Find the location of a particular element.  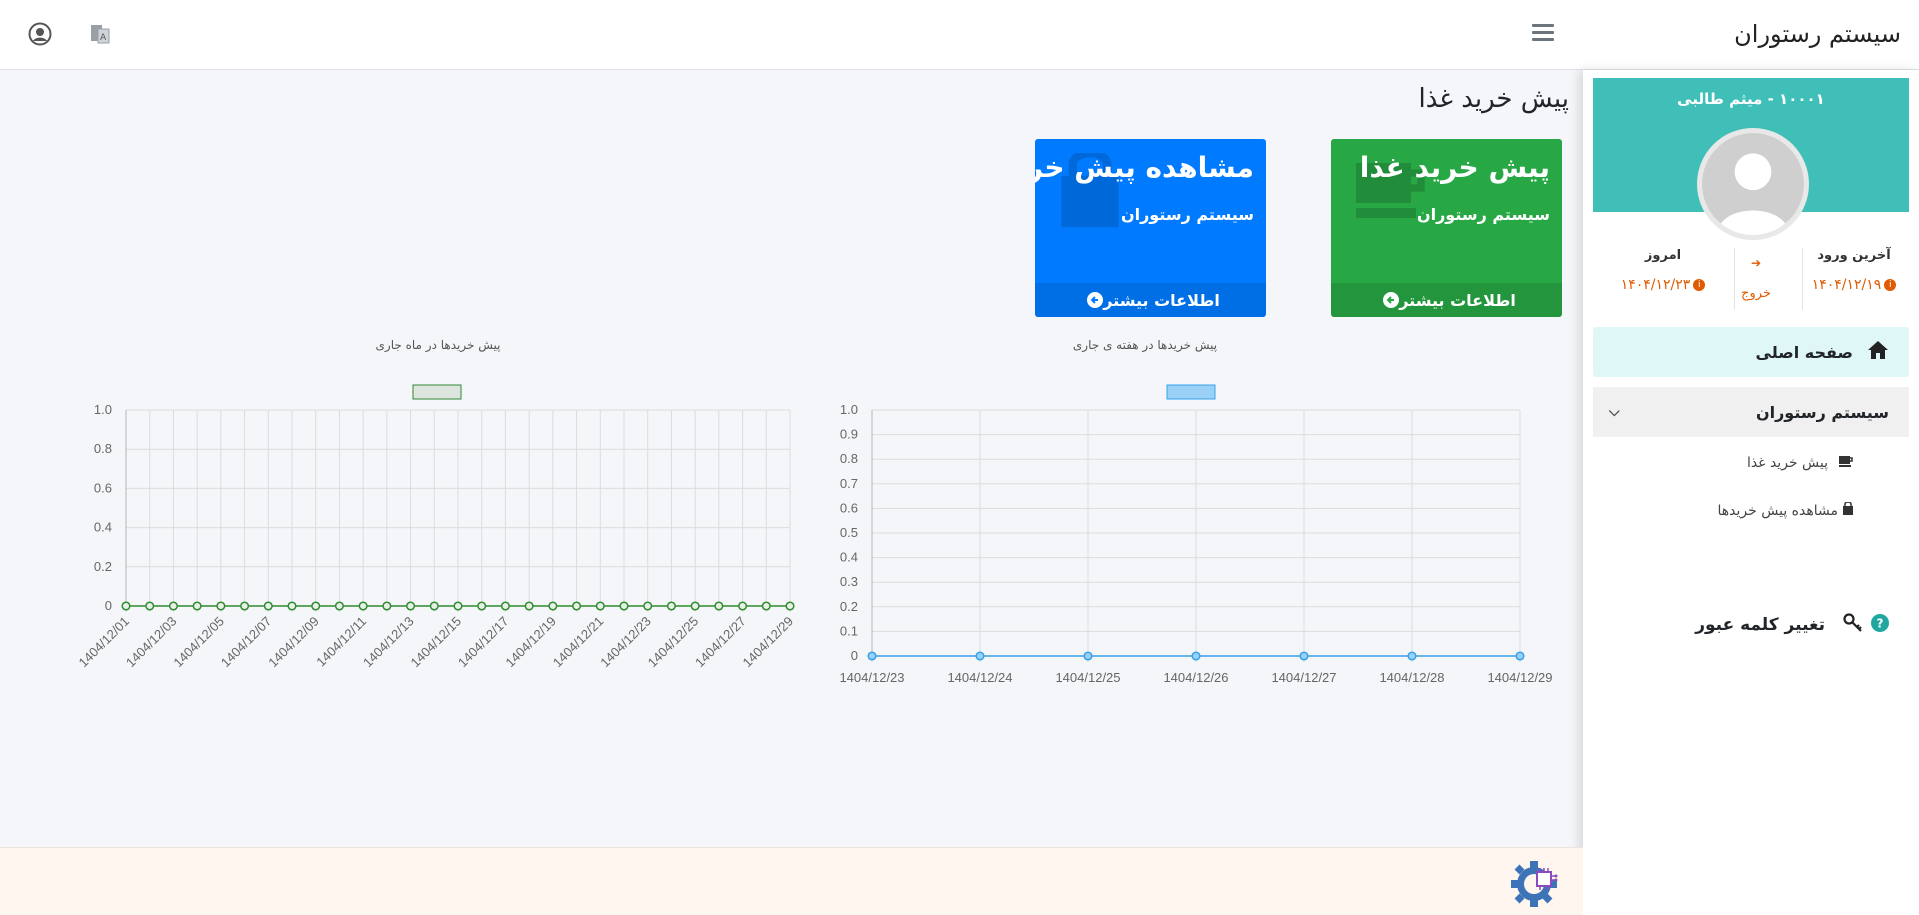

sidebar-subitem-food-prepurchase: پیش خرید غذا is located at coordinates (1751, 463).